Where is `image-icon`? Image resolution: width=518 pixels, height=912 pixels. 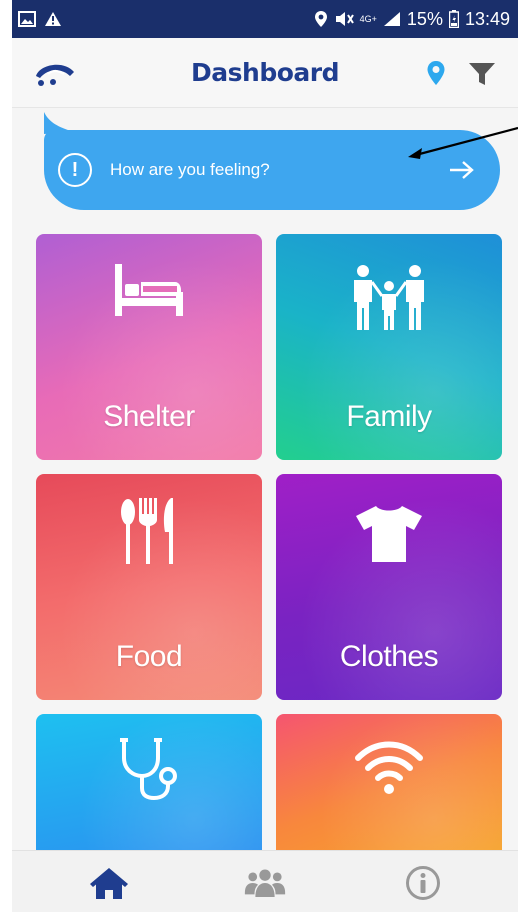
image-icon is located at coordinates (27, 19).